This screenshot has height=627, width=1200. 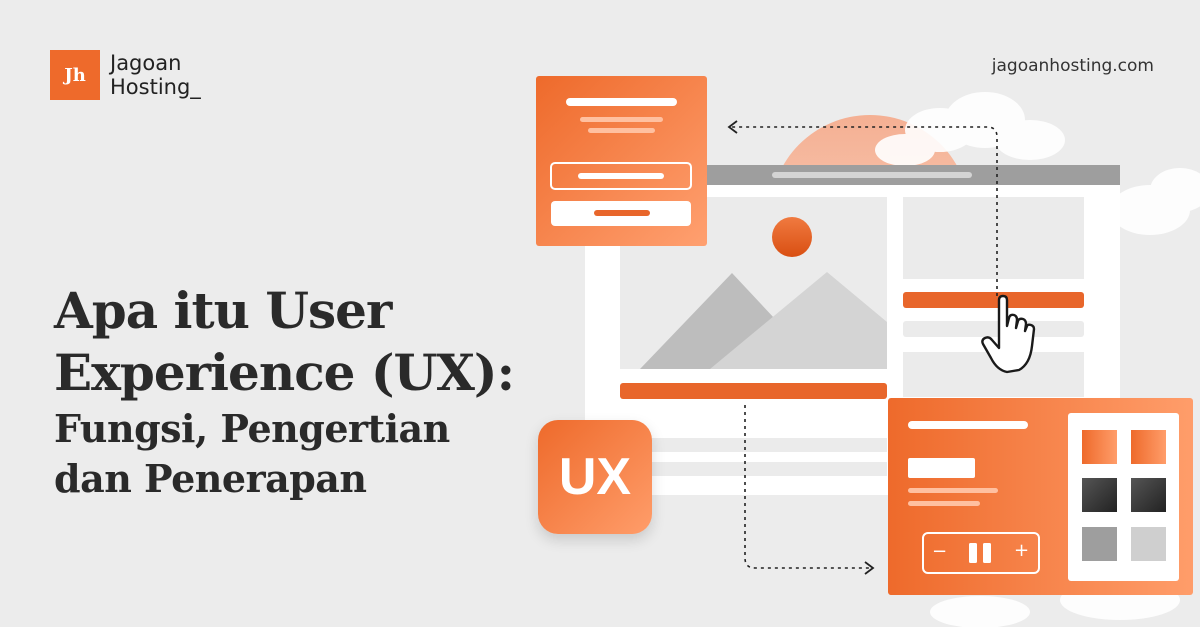 What do you see at coordinates (595, 477) in the screenshot?
I see `ux-badge: UX` at bounding box center [595, 477].